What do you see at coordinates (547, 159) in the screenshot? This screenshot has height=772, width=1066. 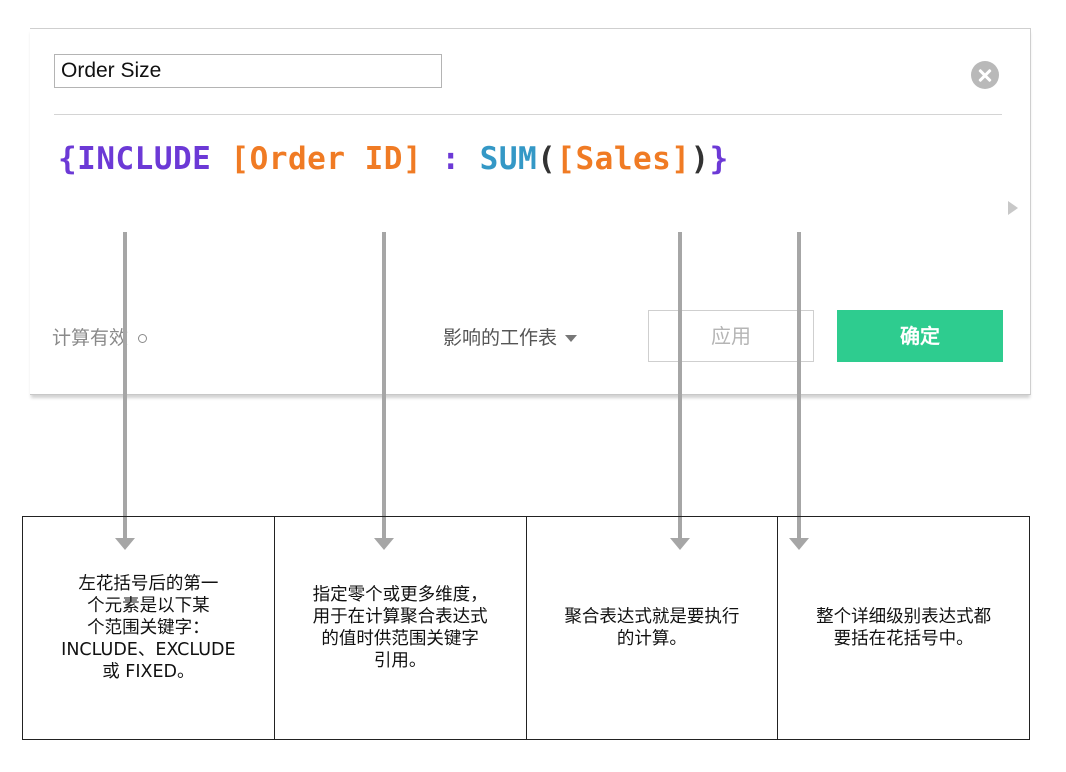 I see `formula-paren-open: (` at bounding box center [547, 159].